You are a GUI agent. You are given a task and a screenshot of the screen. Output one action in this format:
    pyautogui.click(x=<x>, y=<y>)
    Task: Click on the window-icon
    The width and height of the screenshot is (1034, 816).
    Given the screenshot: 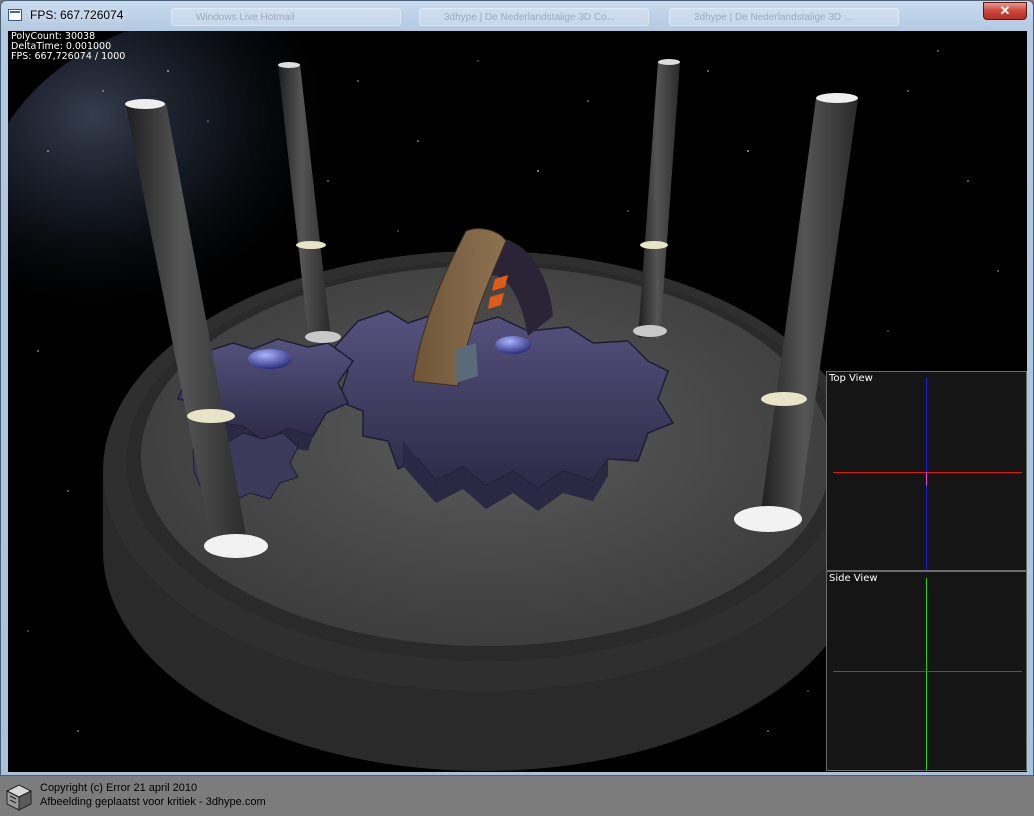 What is the action you would take?
    pyautogui.click(x=15, y=15)
    